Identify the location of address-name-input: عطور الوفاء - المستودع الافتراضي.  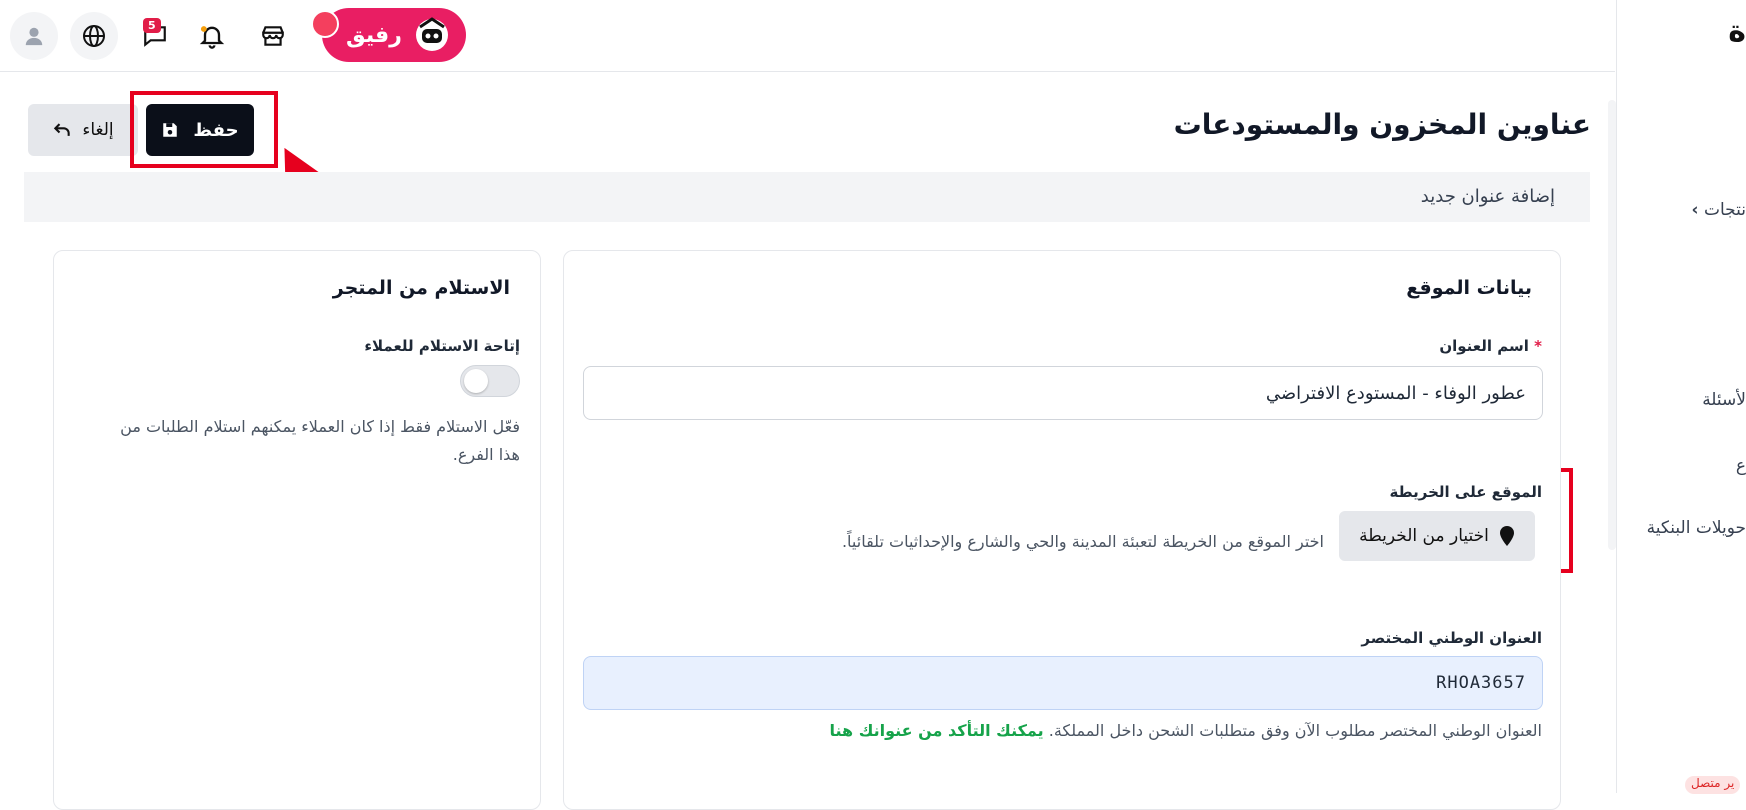
(1063, 393).